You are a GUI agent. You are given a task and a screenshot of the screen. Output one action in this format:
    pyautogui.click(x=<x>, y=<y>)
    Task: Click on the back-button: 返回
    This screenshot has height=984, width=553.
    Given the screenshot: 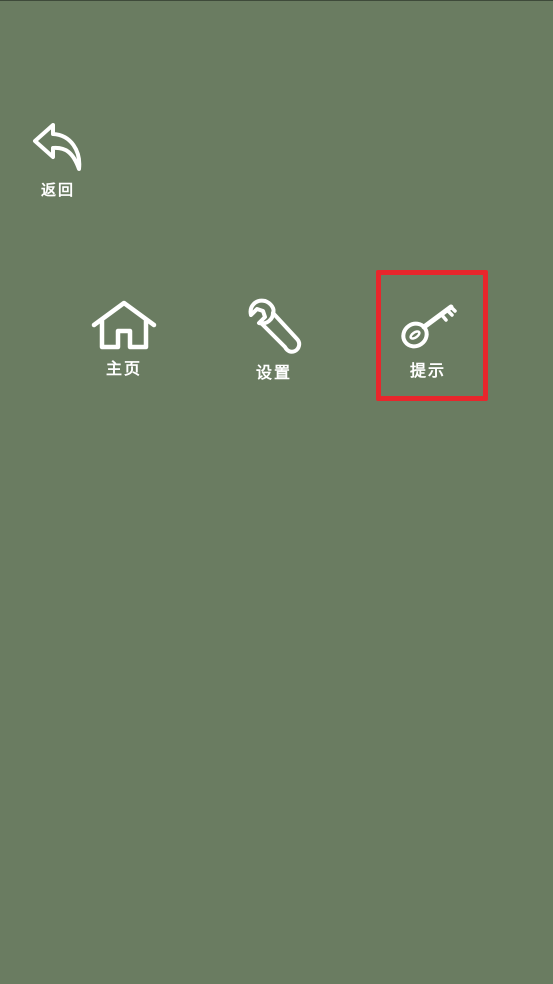 What is the action you would take?
    pyautogui.click(x=58, y=160)
    